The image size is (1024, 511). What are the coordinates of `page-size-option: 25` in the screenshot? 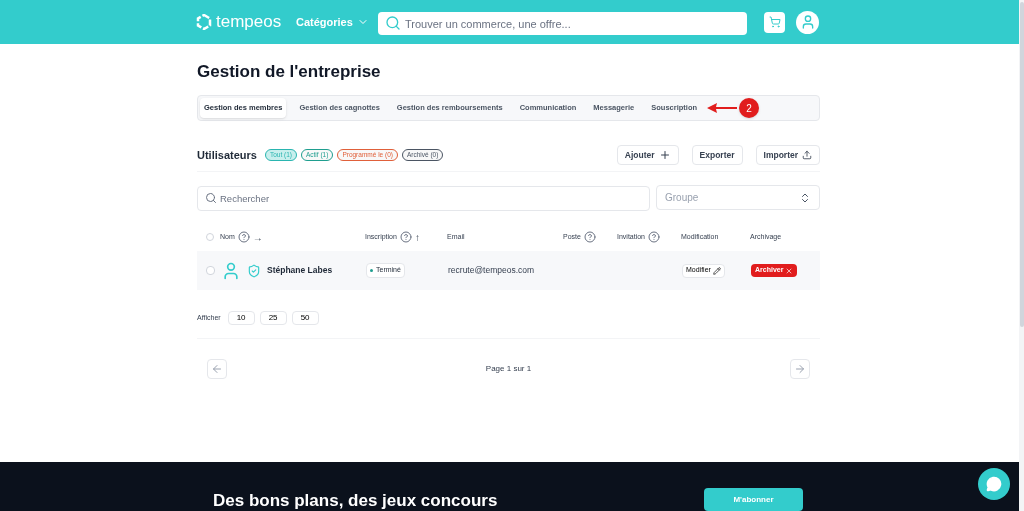 It's located at (273, 318).